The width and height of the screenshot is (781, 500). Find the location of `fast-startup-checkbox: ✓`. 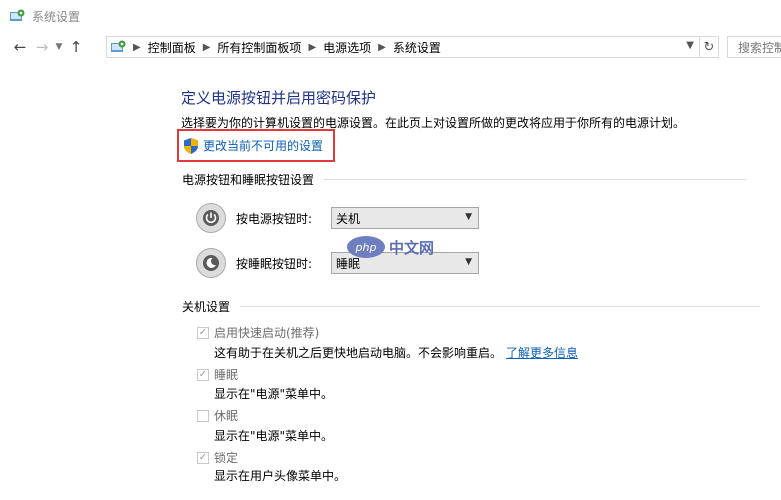

fast-startup-checkbox: ✓ is located at coordinates (203, 332).